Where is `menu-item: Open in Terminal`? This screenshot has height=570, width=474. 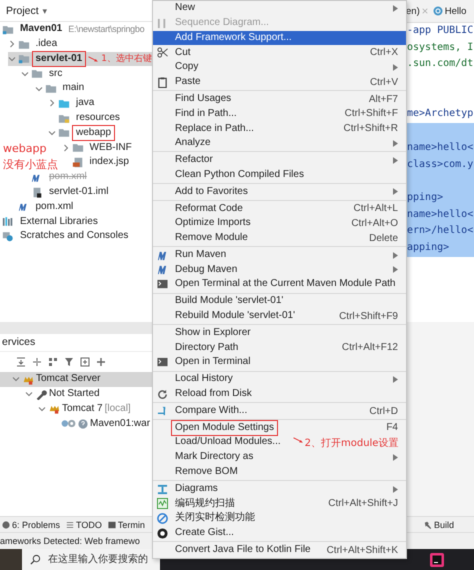 menu-item: Open in Terminal is located at coordinates (279, 362).